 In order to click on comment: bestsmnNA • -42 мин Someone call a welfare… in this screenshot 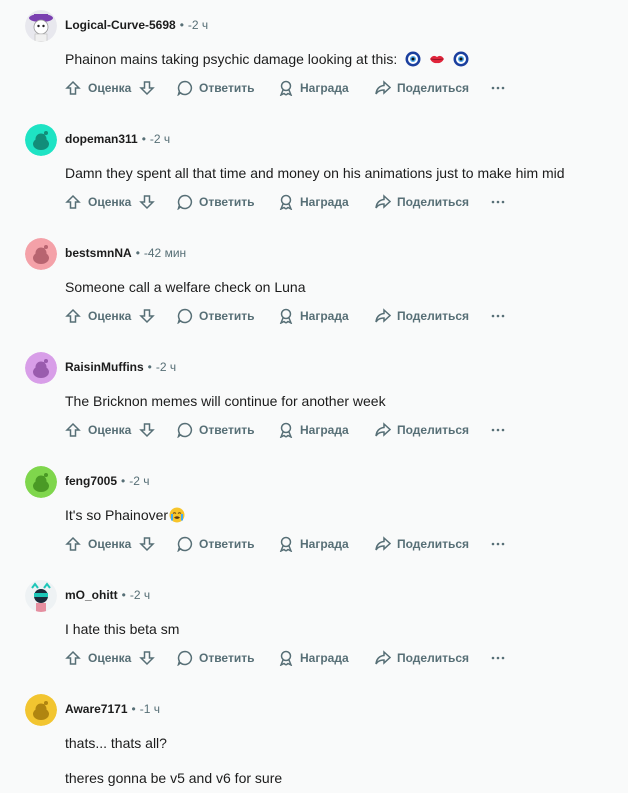, I will do `click(314, 285)`.